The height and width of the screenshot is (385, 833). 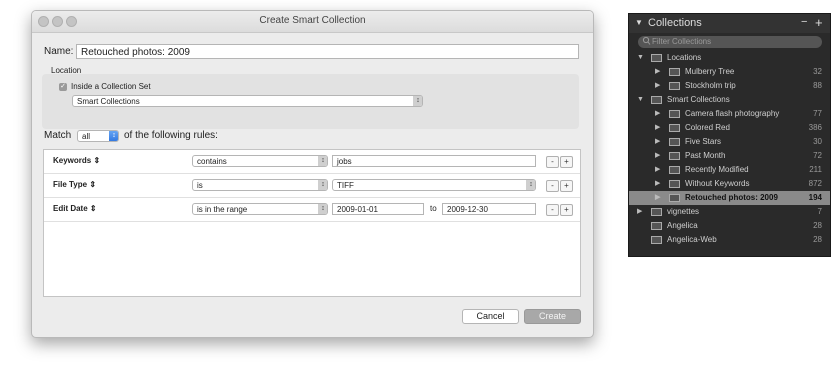 What do you see at coordinates (63, 87) in the screenshot?
I see `inside-set-checkbox: ✓` at bounding box center [63, 87].